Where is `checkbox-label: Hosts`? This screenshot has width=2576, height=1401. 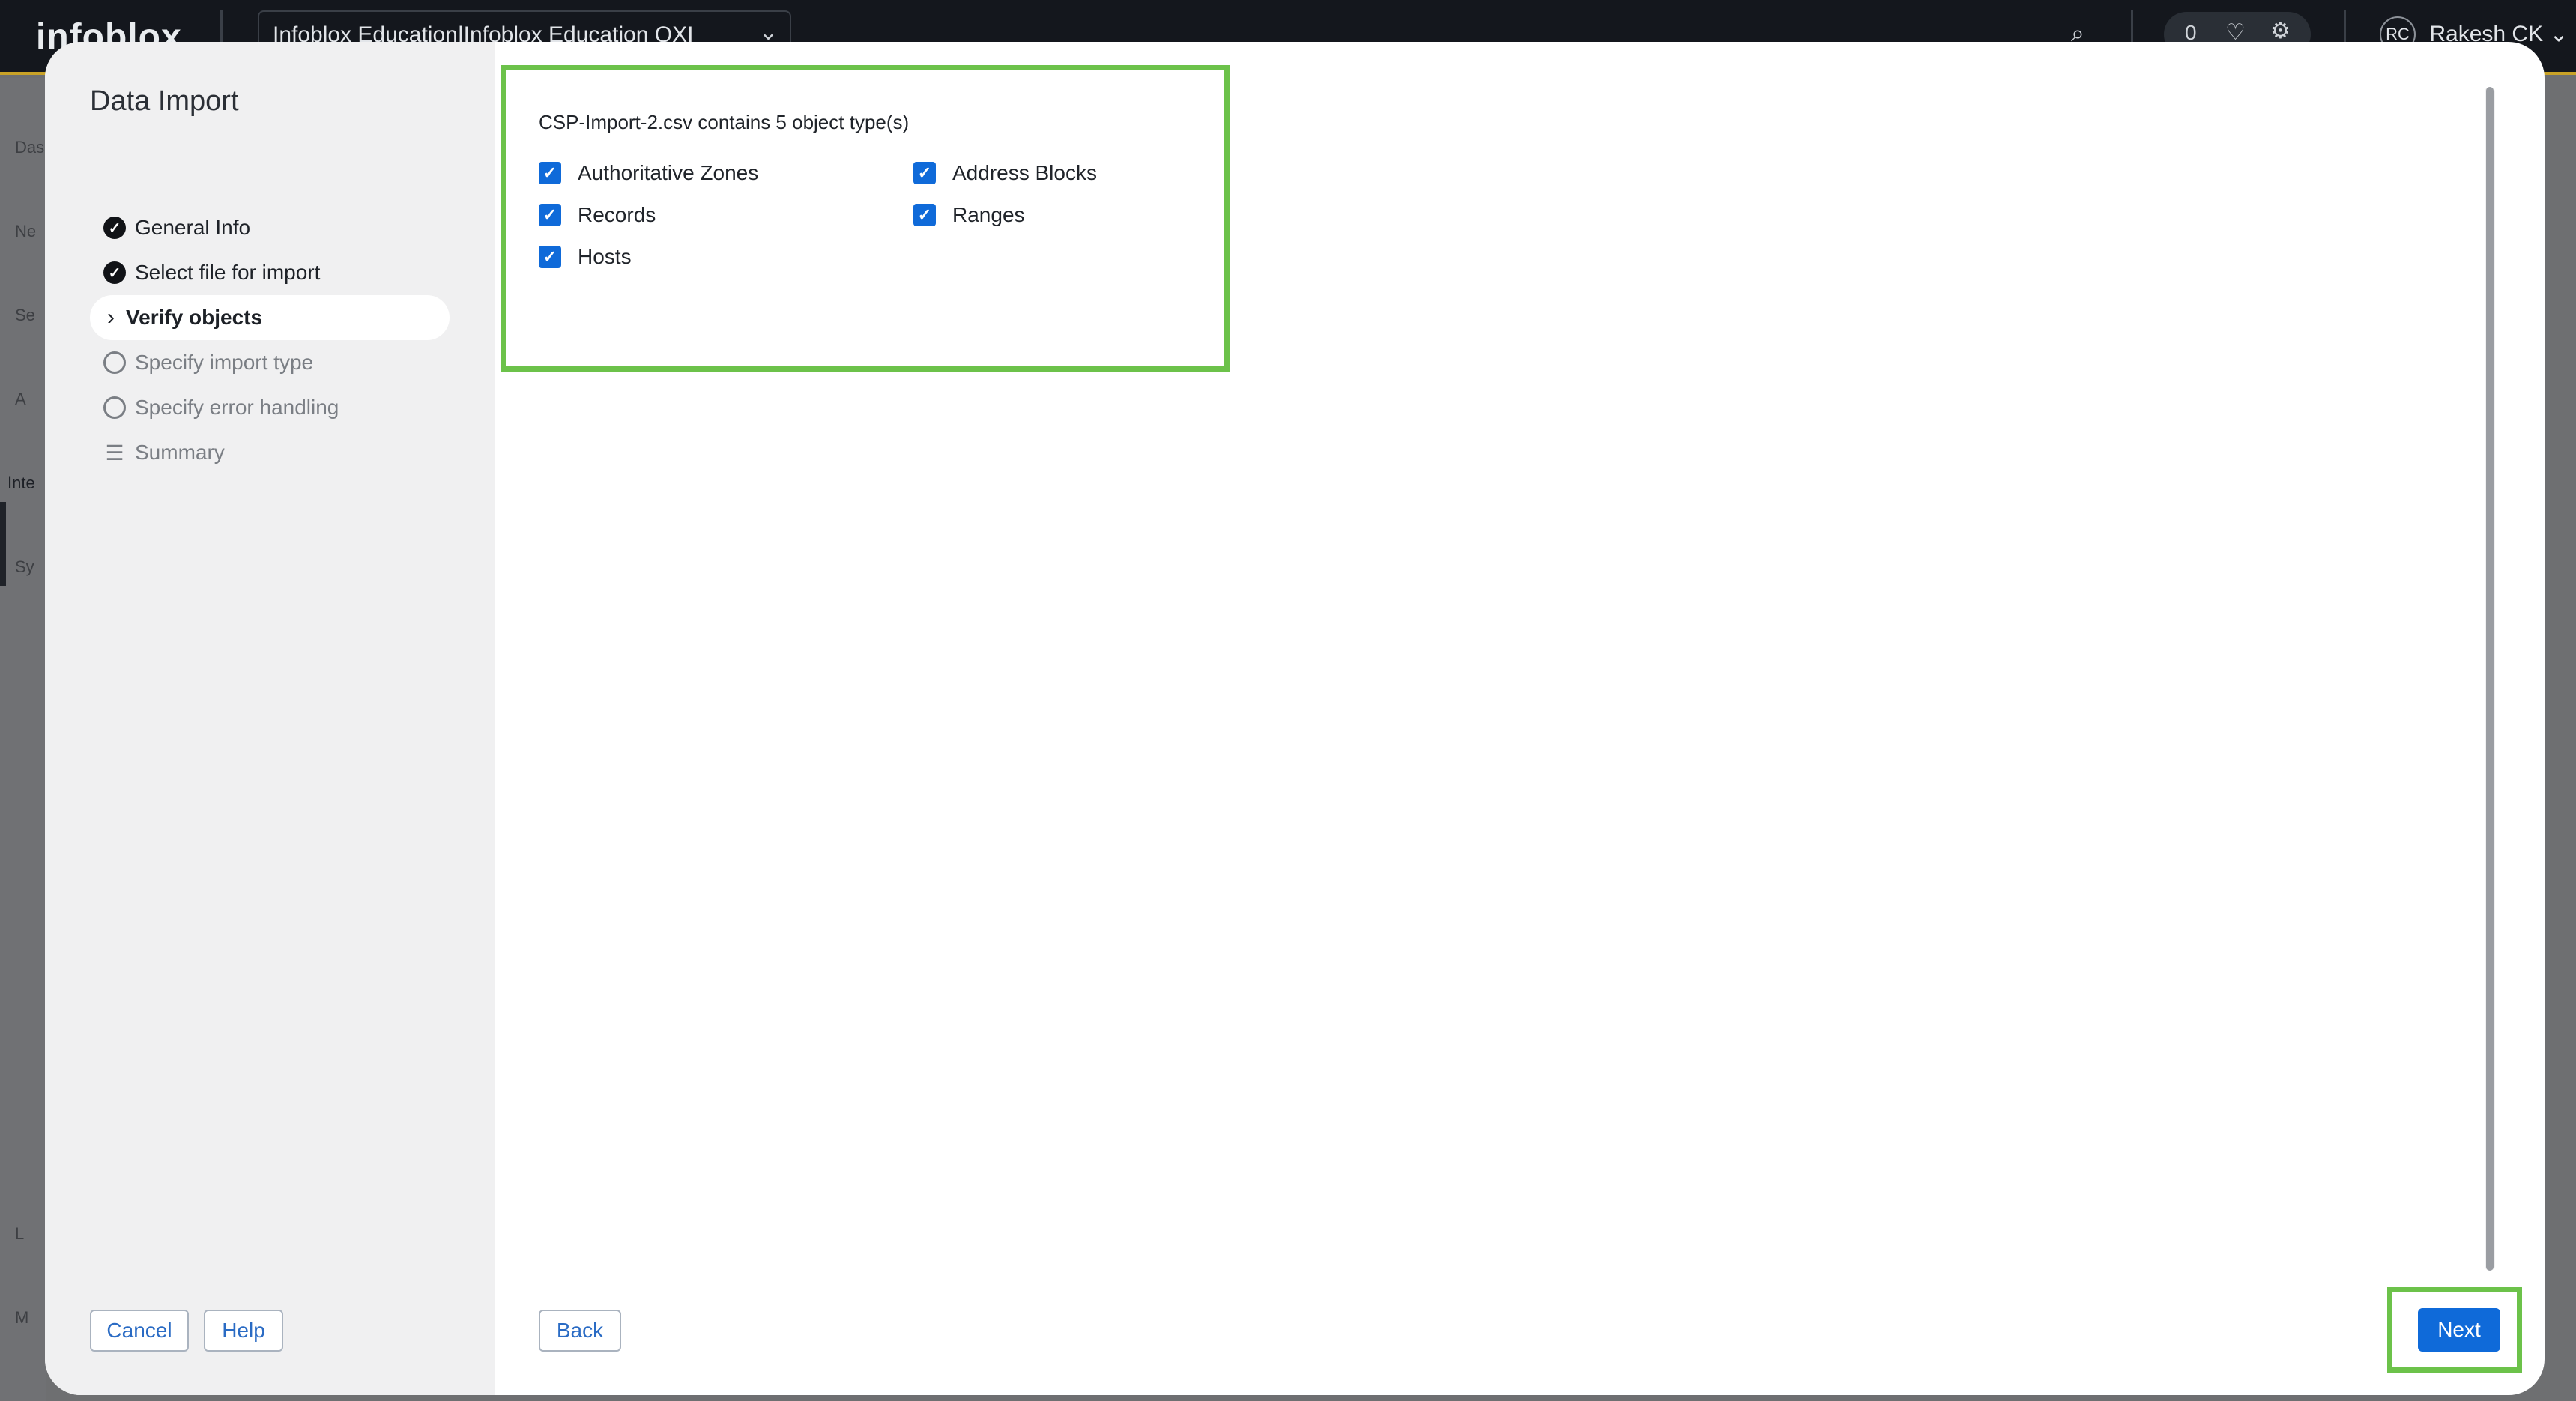
checkbox-label: Hosts is located at coordinates (605, 256).